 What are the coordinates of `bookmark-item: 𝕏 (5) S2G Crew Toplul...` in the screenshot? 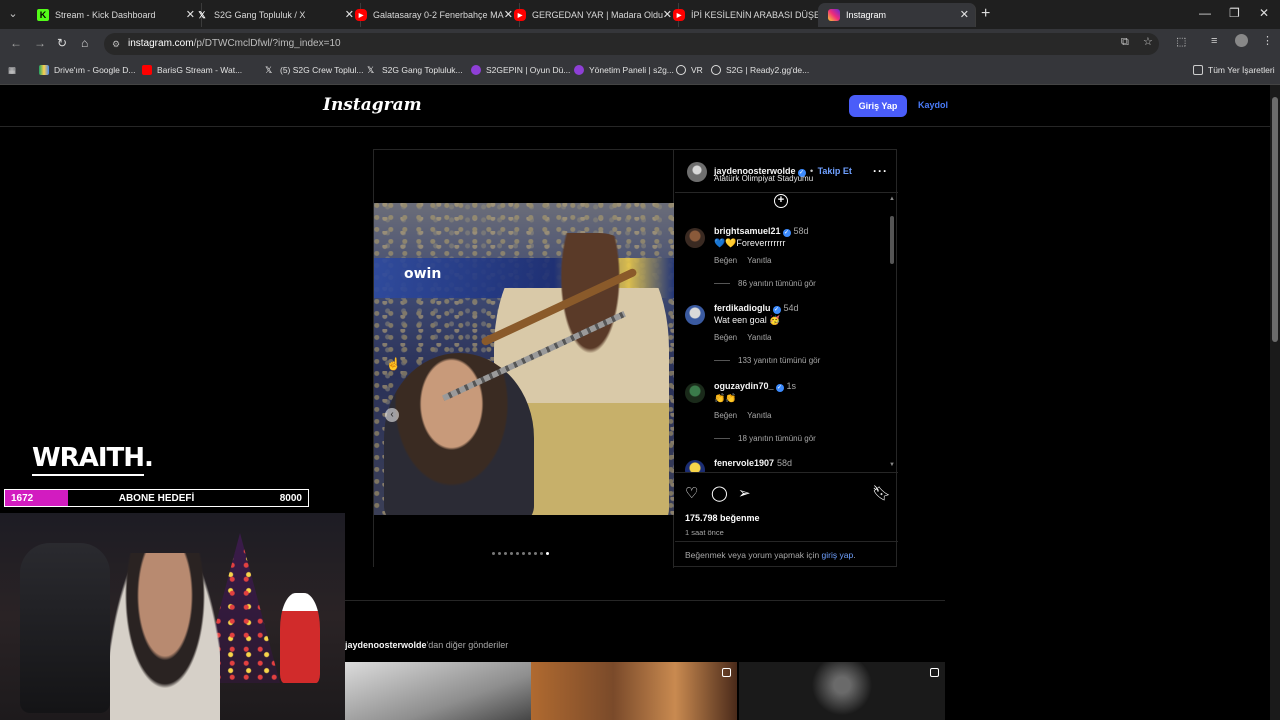 It's located at (314, 70).